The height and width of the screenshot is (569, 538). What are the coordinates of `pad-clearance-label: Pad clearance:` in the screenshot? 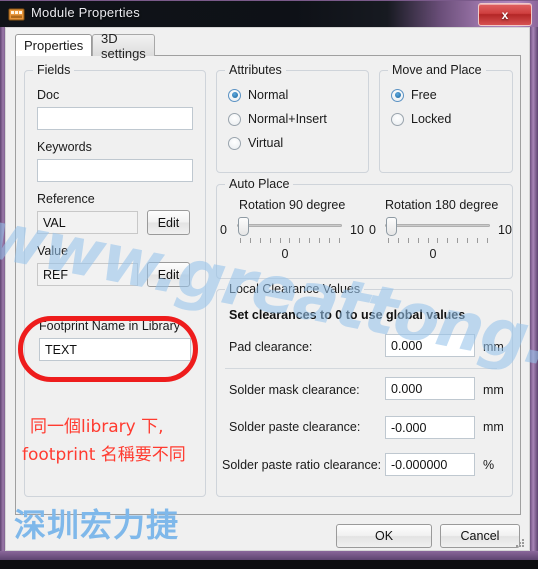 It's located at (271, 347).